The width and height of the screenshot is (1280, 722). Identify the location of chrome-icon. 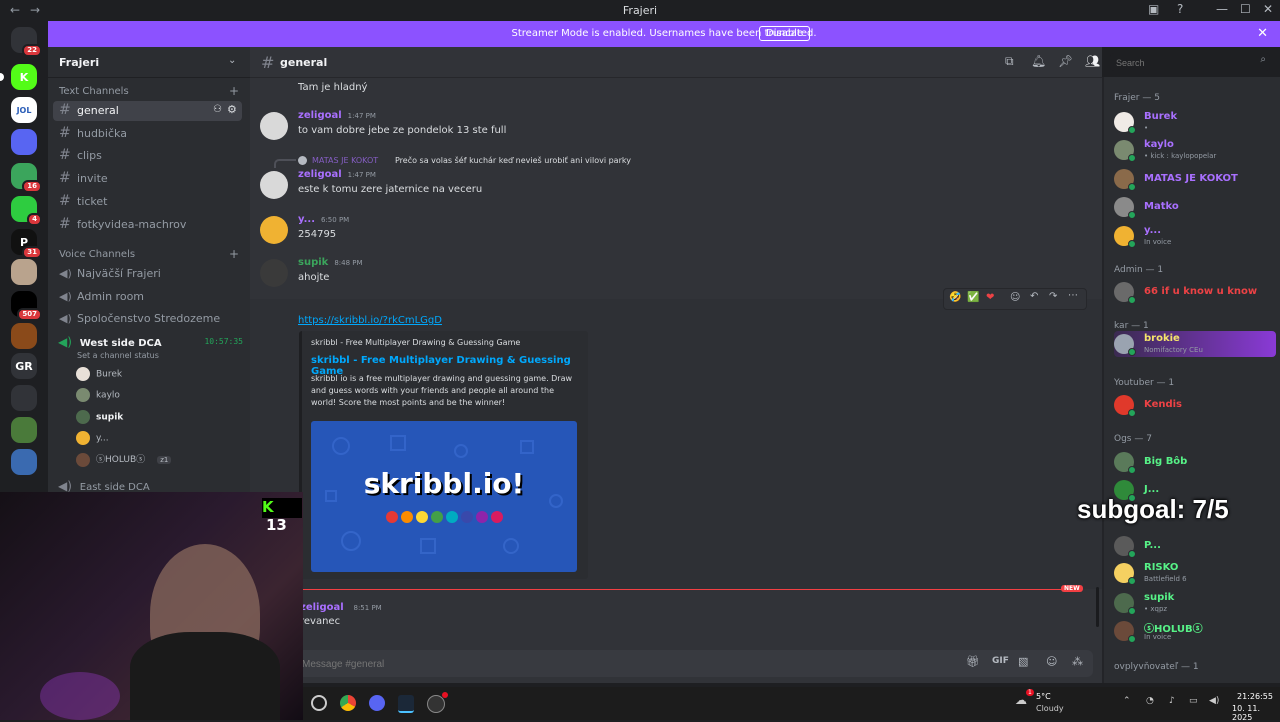
(348, 703).